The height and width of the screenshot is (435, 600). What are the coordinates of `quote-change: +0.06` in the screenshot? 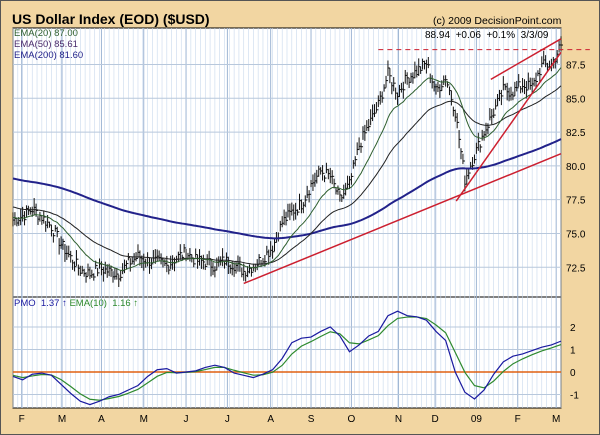 It's located at (468, 35).